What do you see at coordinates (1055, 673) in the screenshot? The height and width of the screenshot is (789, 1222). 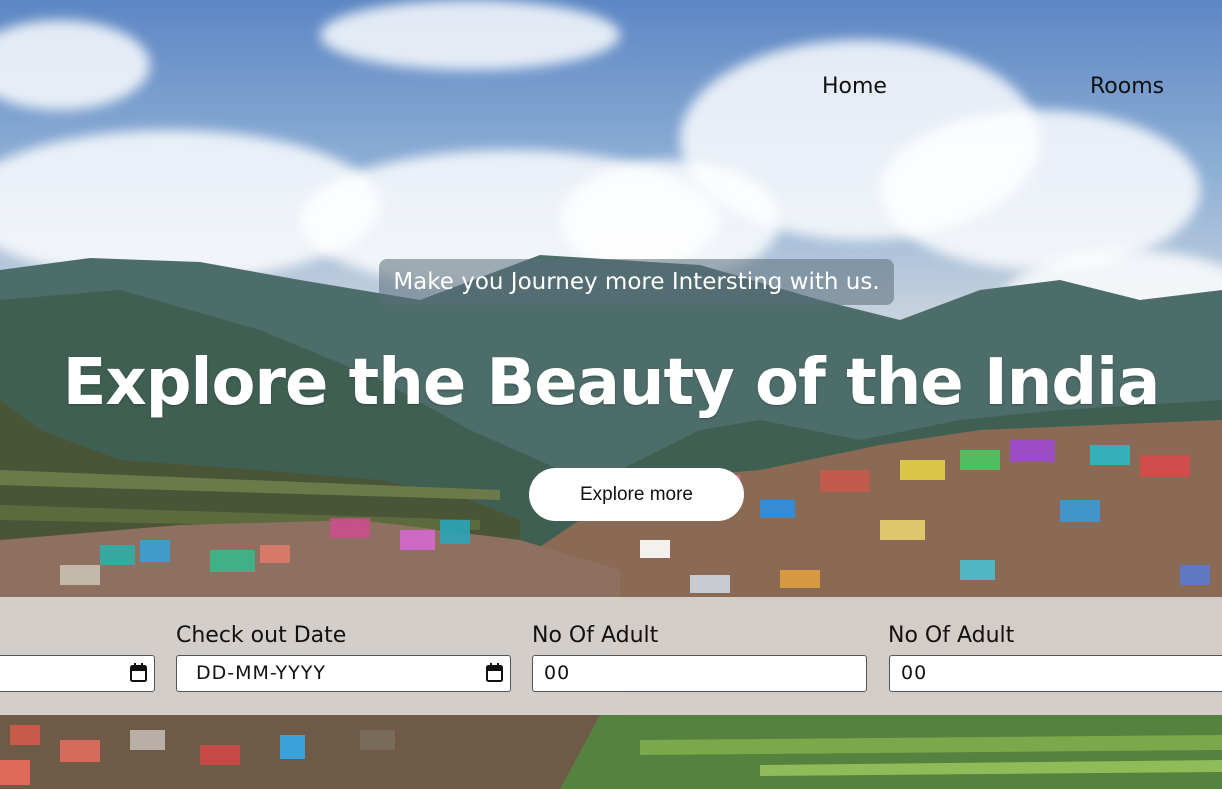 I see `adults-input-2: 00` at bounding box center [1055, 673].